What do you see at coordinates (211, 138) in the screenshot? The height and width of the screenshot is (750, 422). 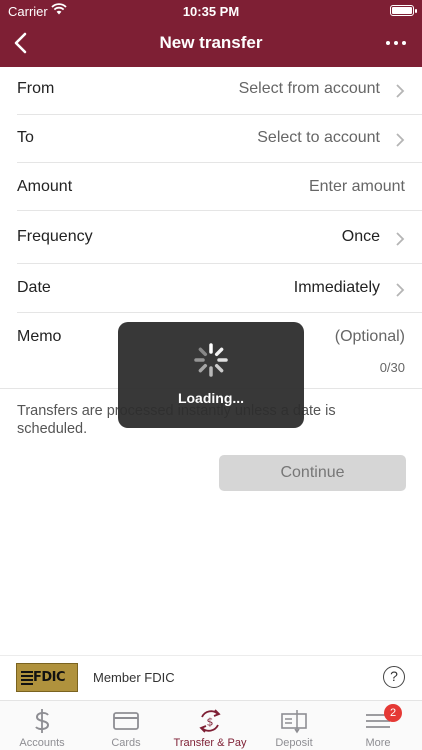 I see `to-row: To Select to account` at bounding box center [211, 138].